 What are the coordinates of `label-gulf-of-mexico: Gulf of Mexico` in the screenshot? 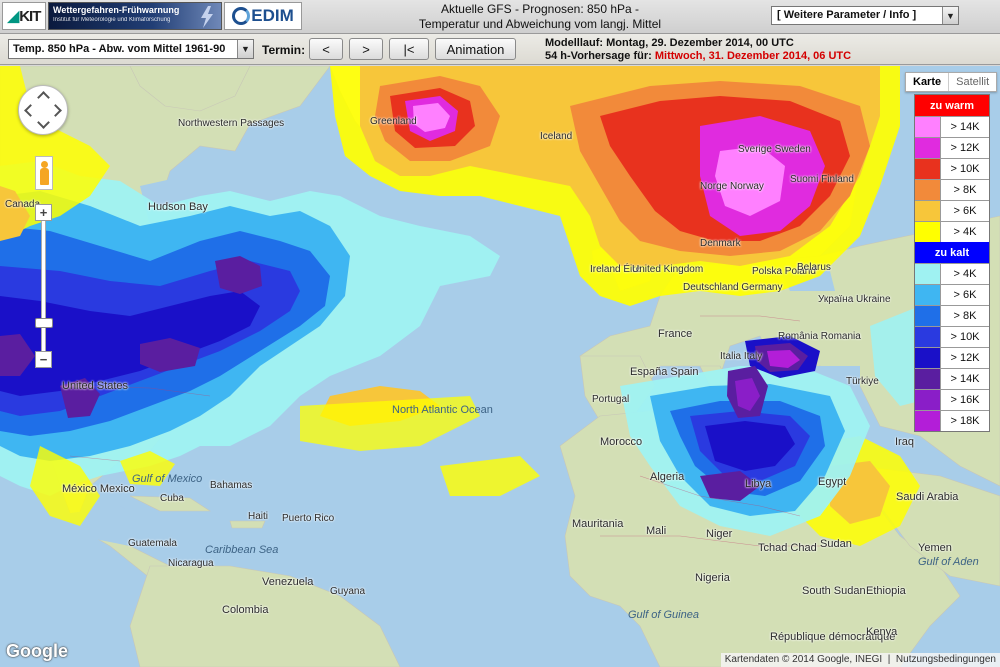 It's located at (167, 479).